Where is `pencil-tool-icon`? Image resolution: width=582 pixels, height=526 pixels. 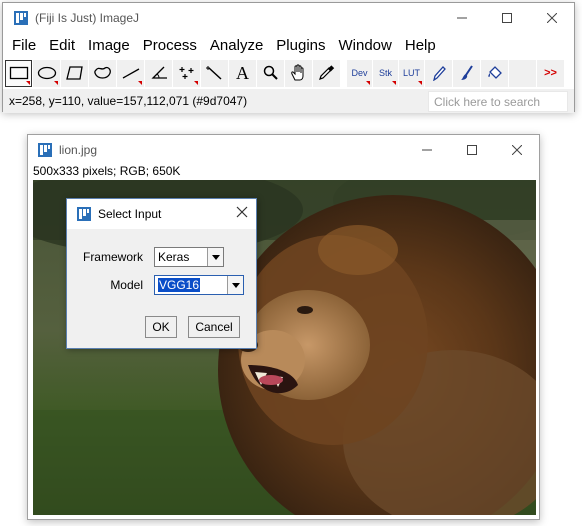
pencil-tool-icon is located at coordinates (438, 73).